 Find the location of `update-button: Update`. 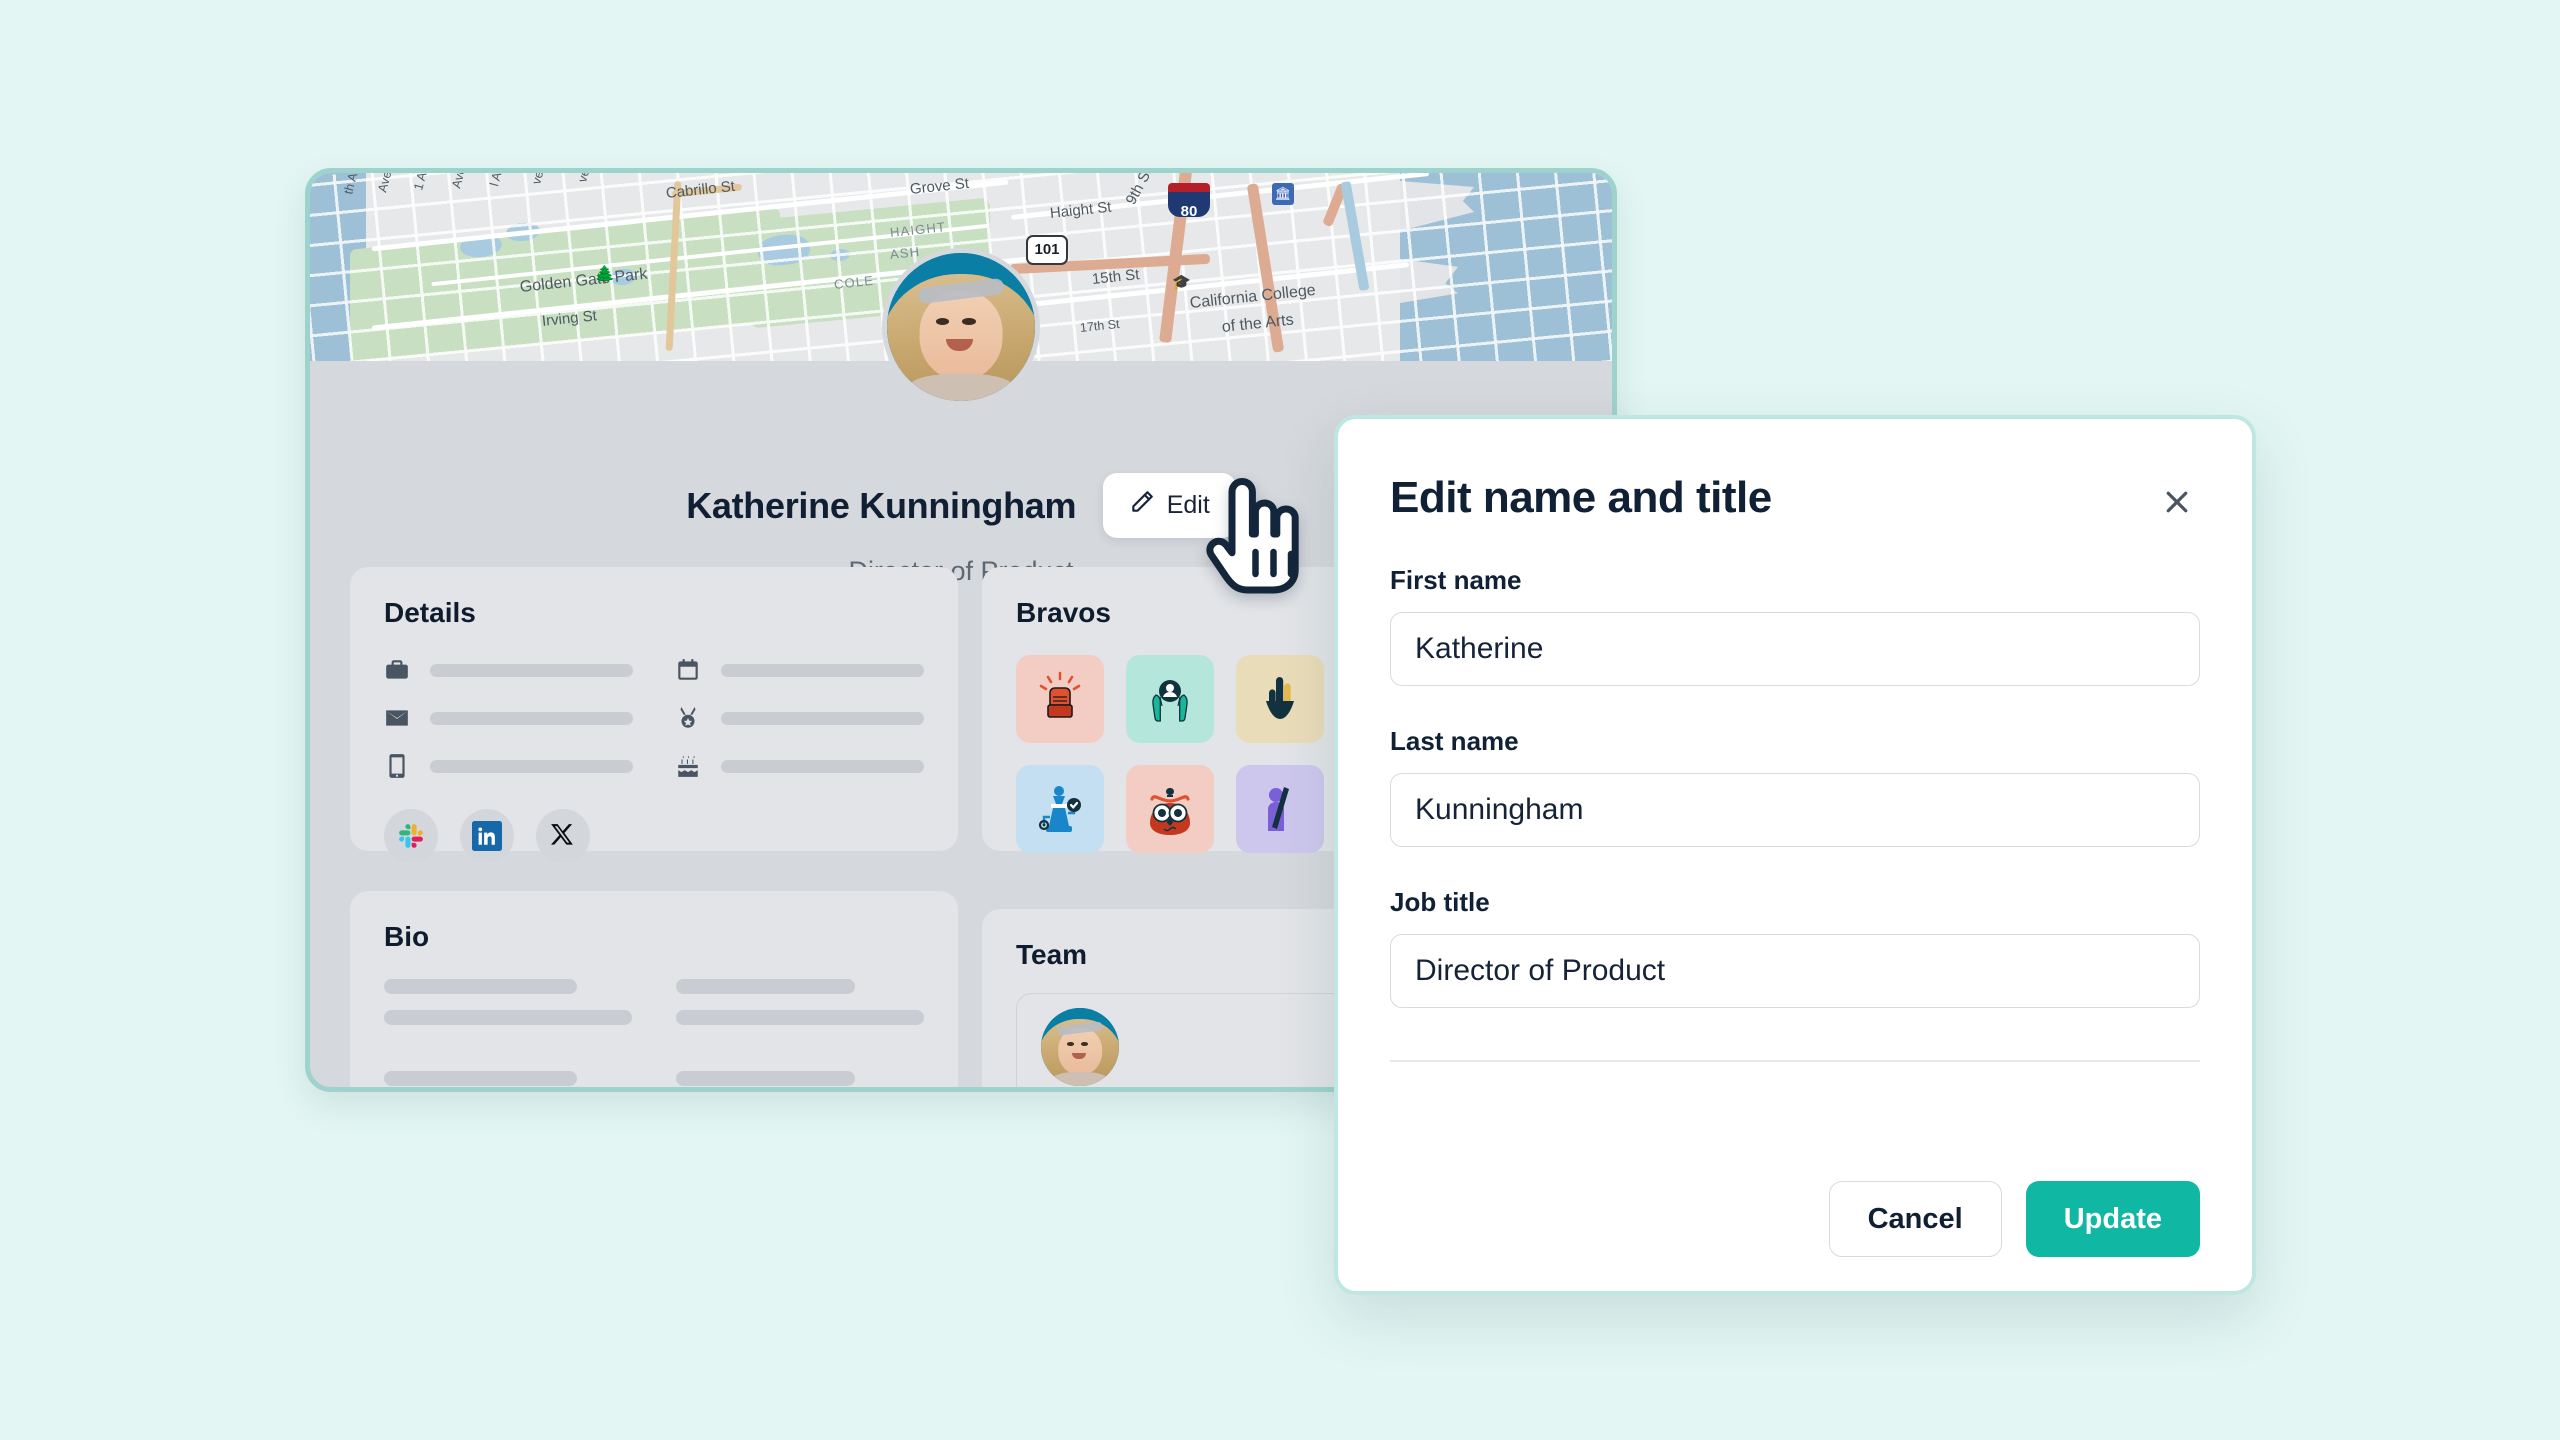

update-button: Update is located at coordinates (2112, 1219).